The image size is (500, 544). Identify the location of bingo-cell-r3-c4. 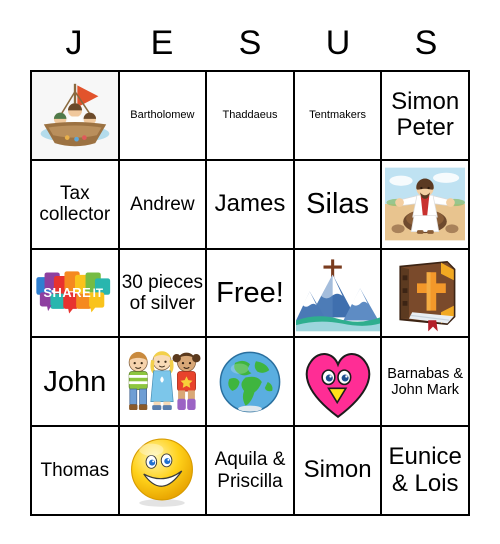
(338, 294).